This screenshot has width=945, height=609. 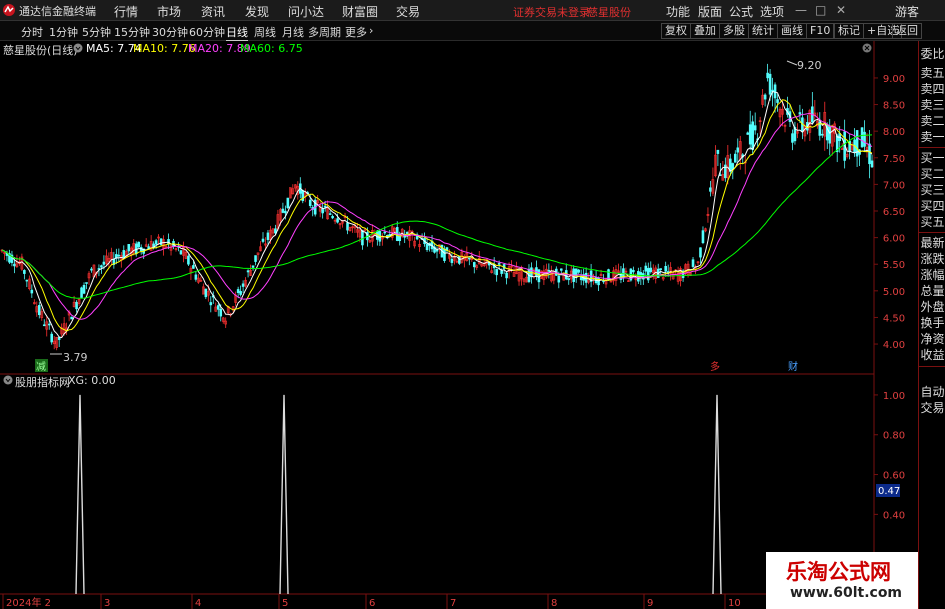 What do you see at coordinates (932, 121) in the screenshot?
I see `side-item-sell2: 卖二` at bounding box center [932, 121].